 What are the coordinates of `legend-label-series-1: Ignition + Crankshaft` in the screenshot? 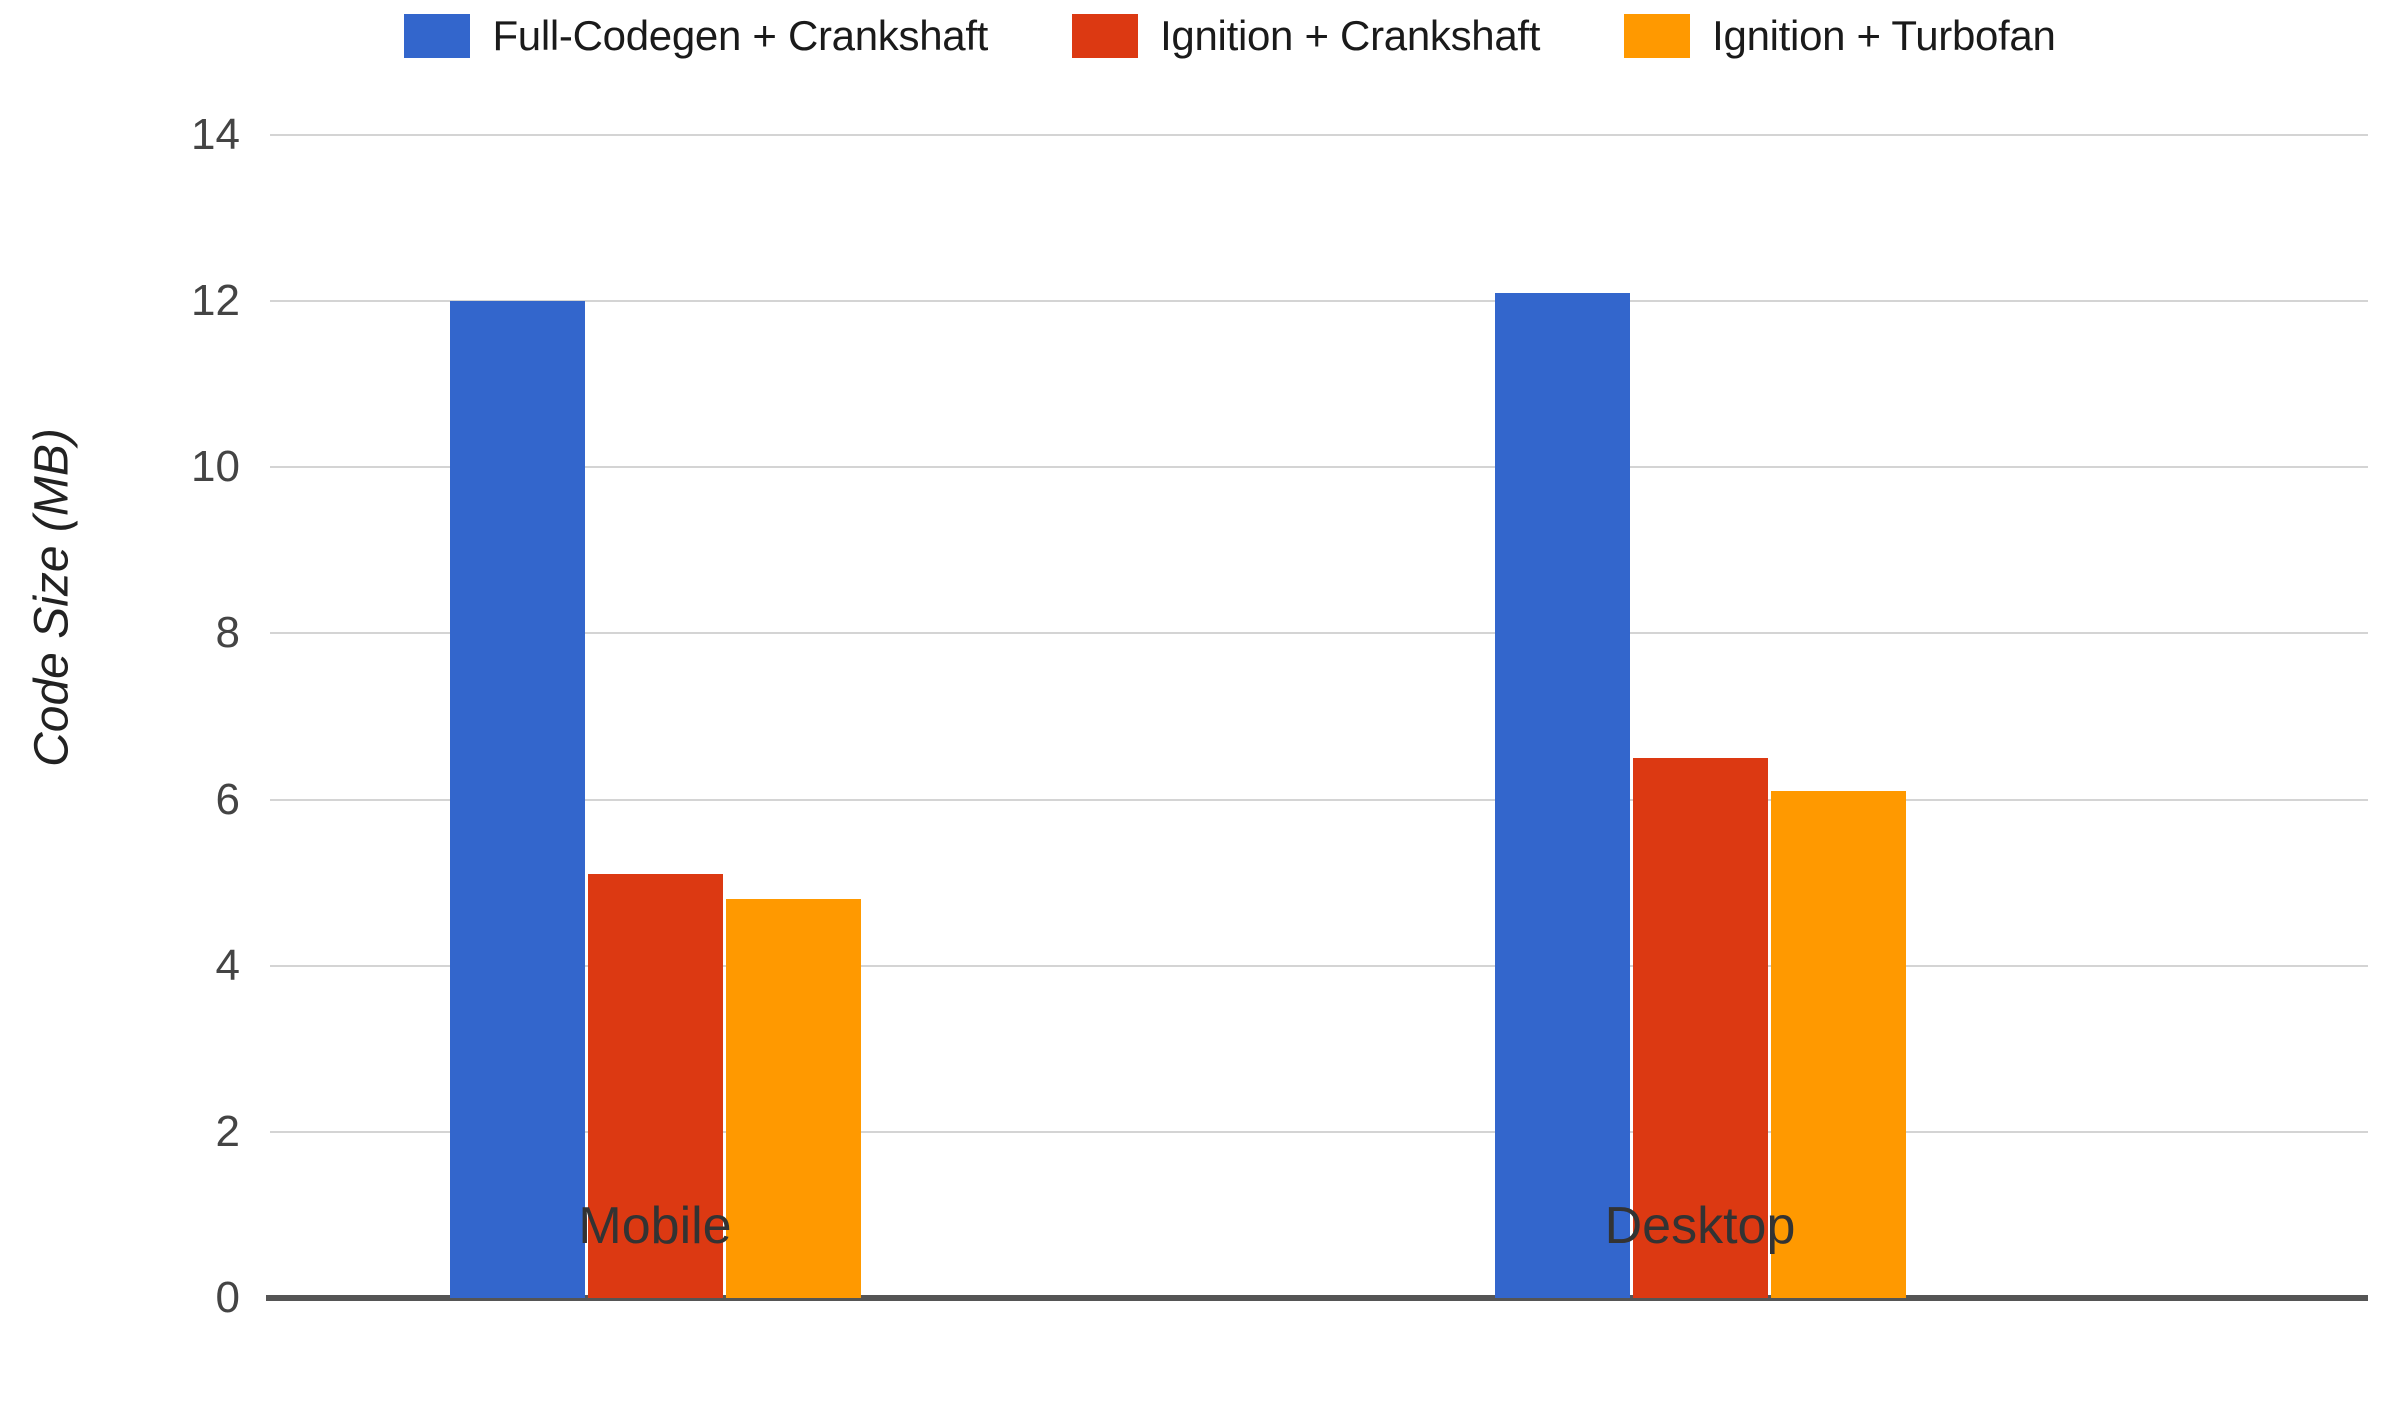 It's located at (1350, 35).